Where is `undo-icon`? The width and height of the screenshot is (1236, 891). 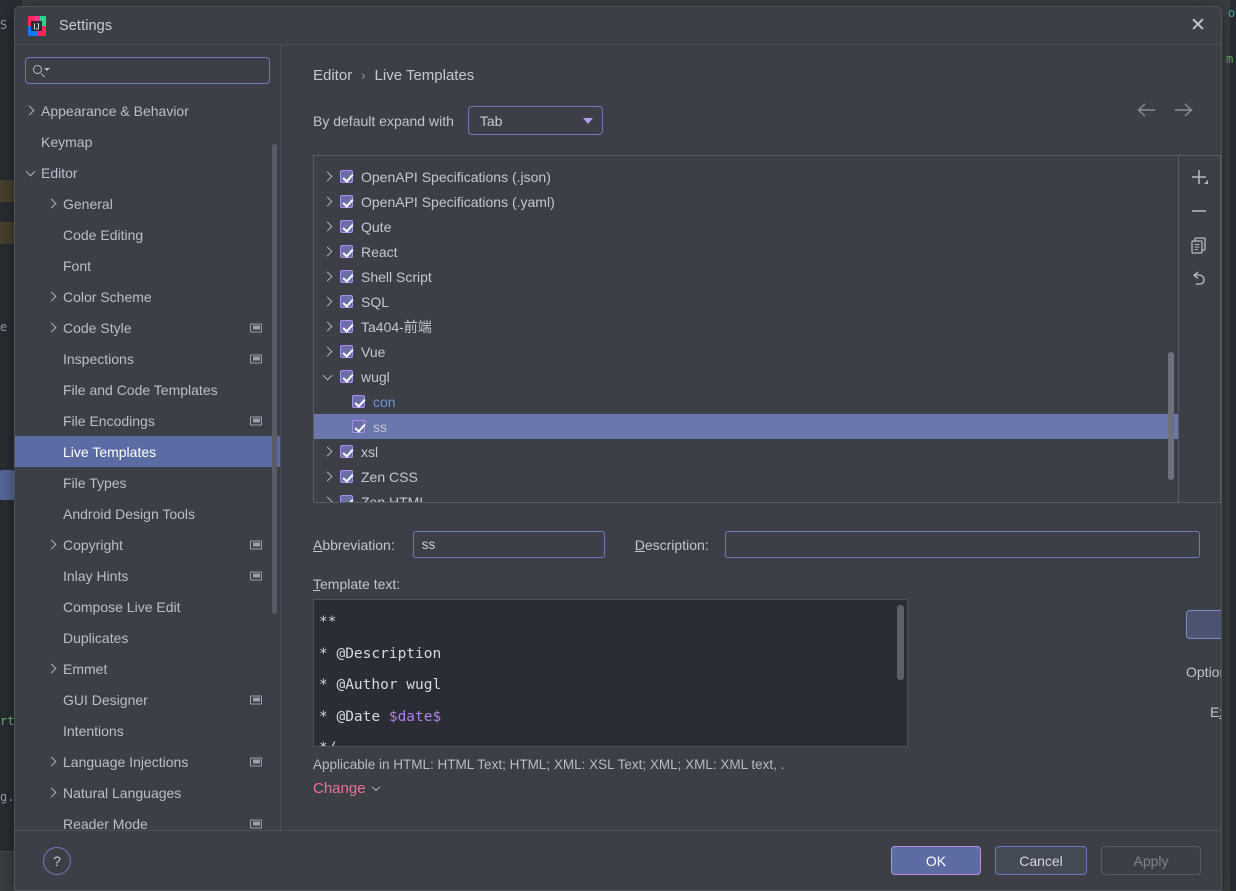 undo-icon is located at coordinates (1199, 279).